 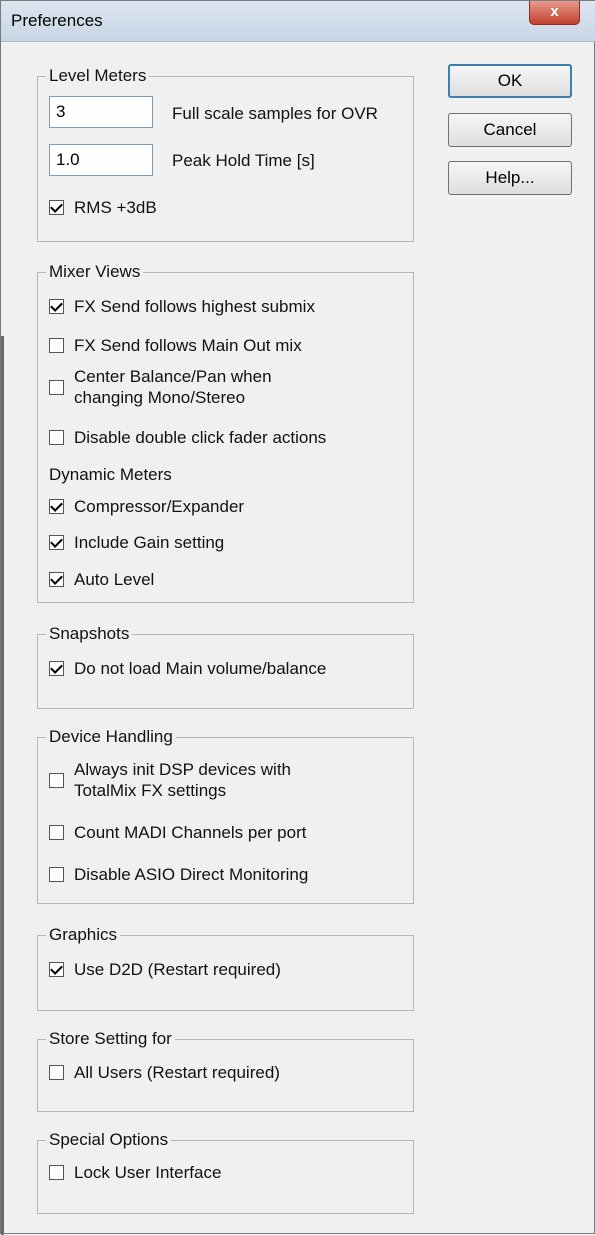 What do you see at coordinates (114, 579) in the screenshot?
I see `auto-level-label: Auto Level` at bounding box center [114, 579].